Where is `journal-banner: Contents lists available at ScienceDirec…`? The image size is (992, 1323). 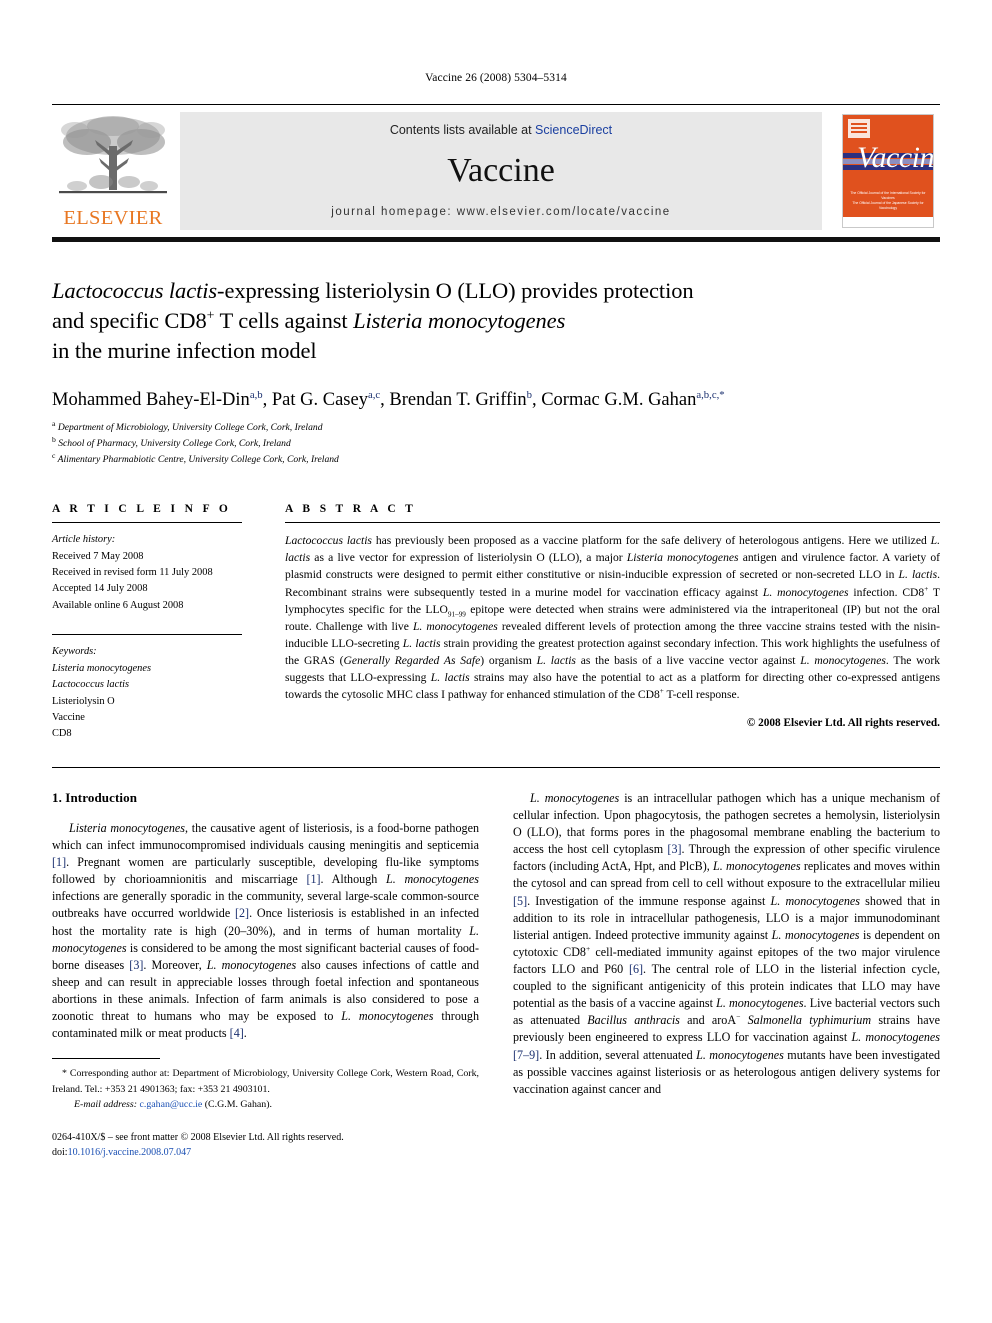 journal-banner: Contents lists available at ScienceDirec… is located at coordinates (501, 171).